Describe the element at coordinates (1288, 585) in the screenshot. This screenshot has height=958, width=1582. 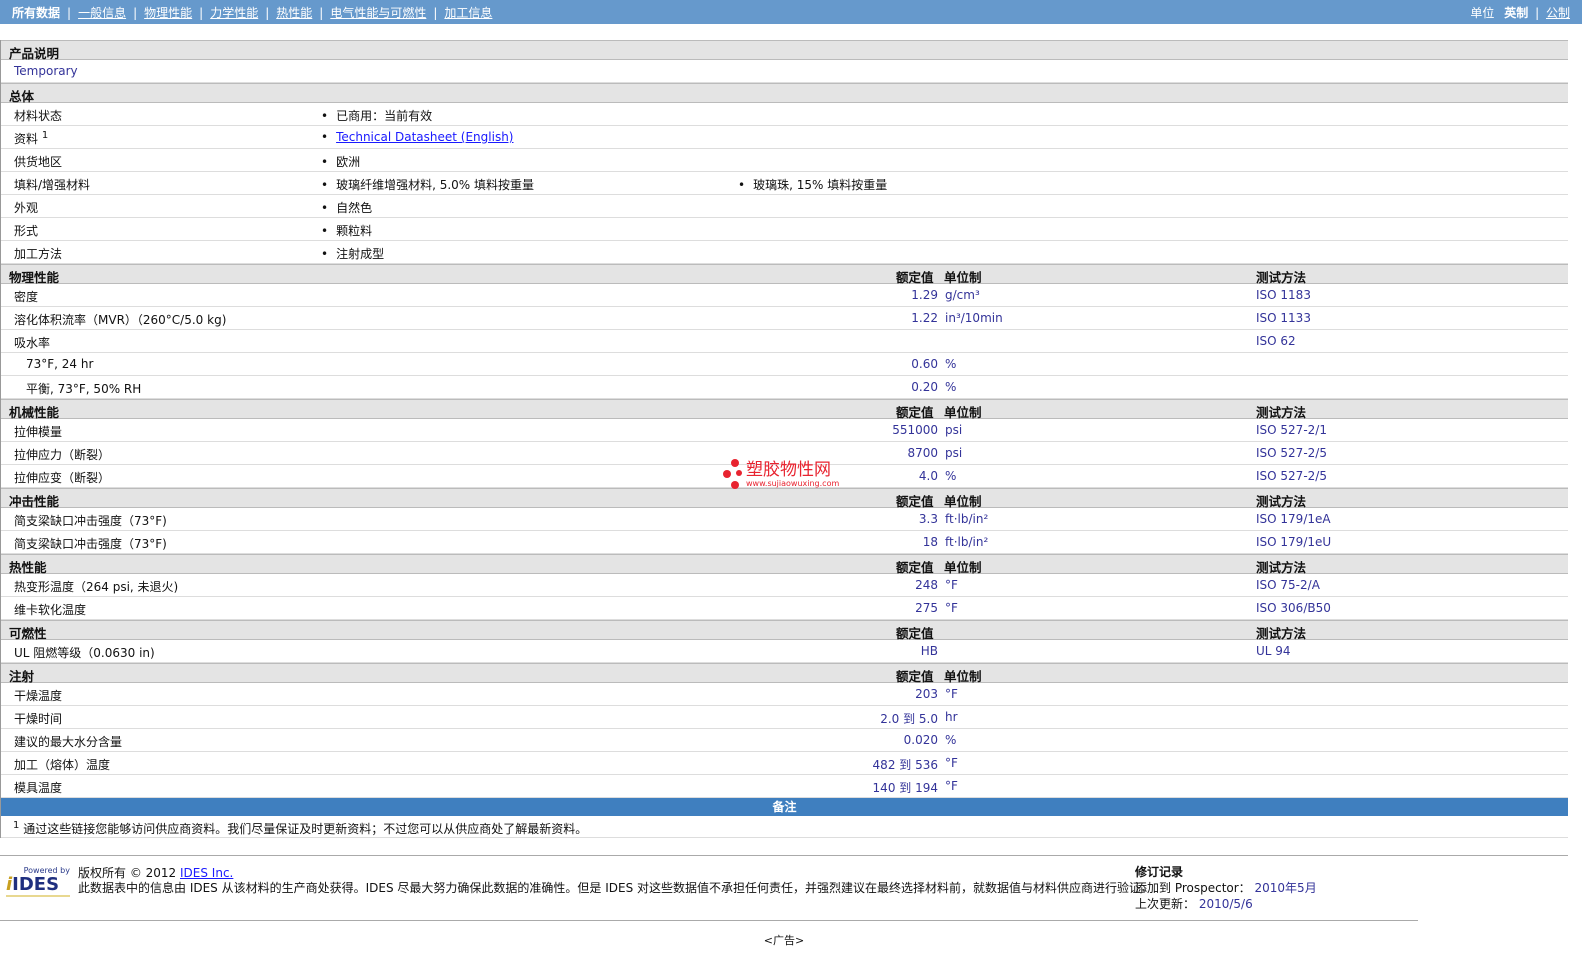
I see `test-method: ISO 75-2/A` at that location.